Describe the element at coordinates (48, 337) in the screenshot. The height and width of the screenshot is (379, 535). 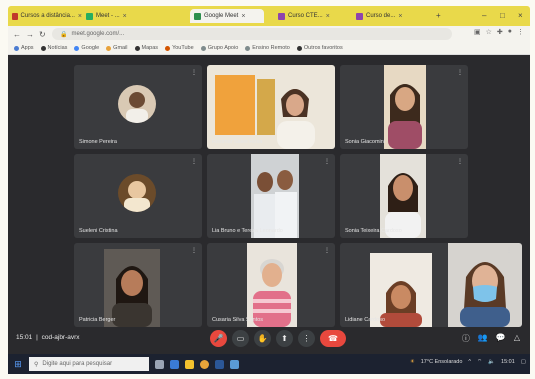
I see `meeting-time-and-code: 15:01 | cod-ajbr-avrx` at that location.